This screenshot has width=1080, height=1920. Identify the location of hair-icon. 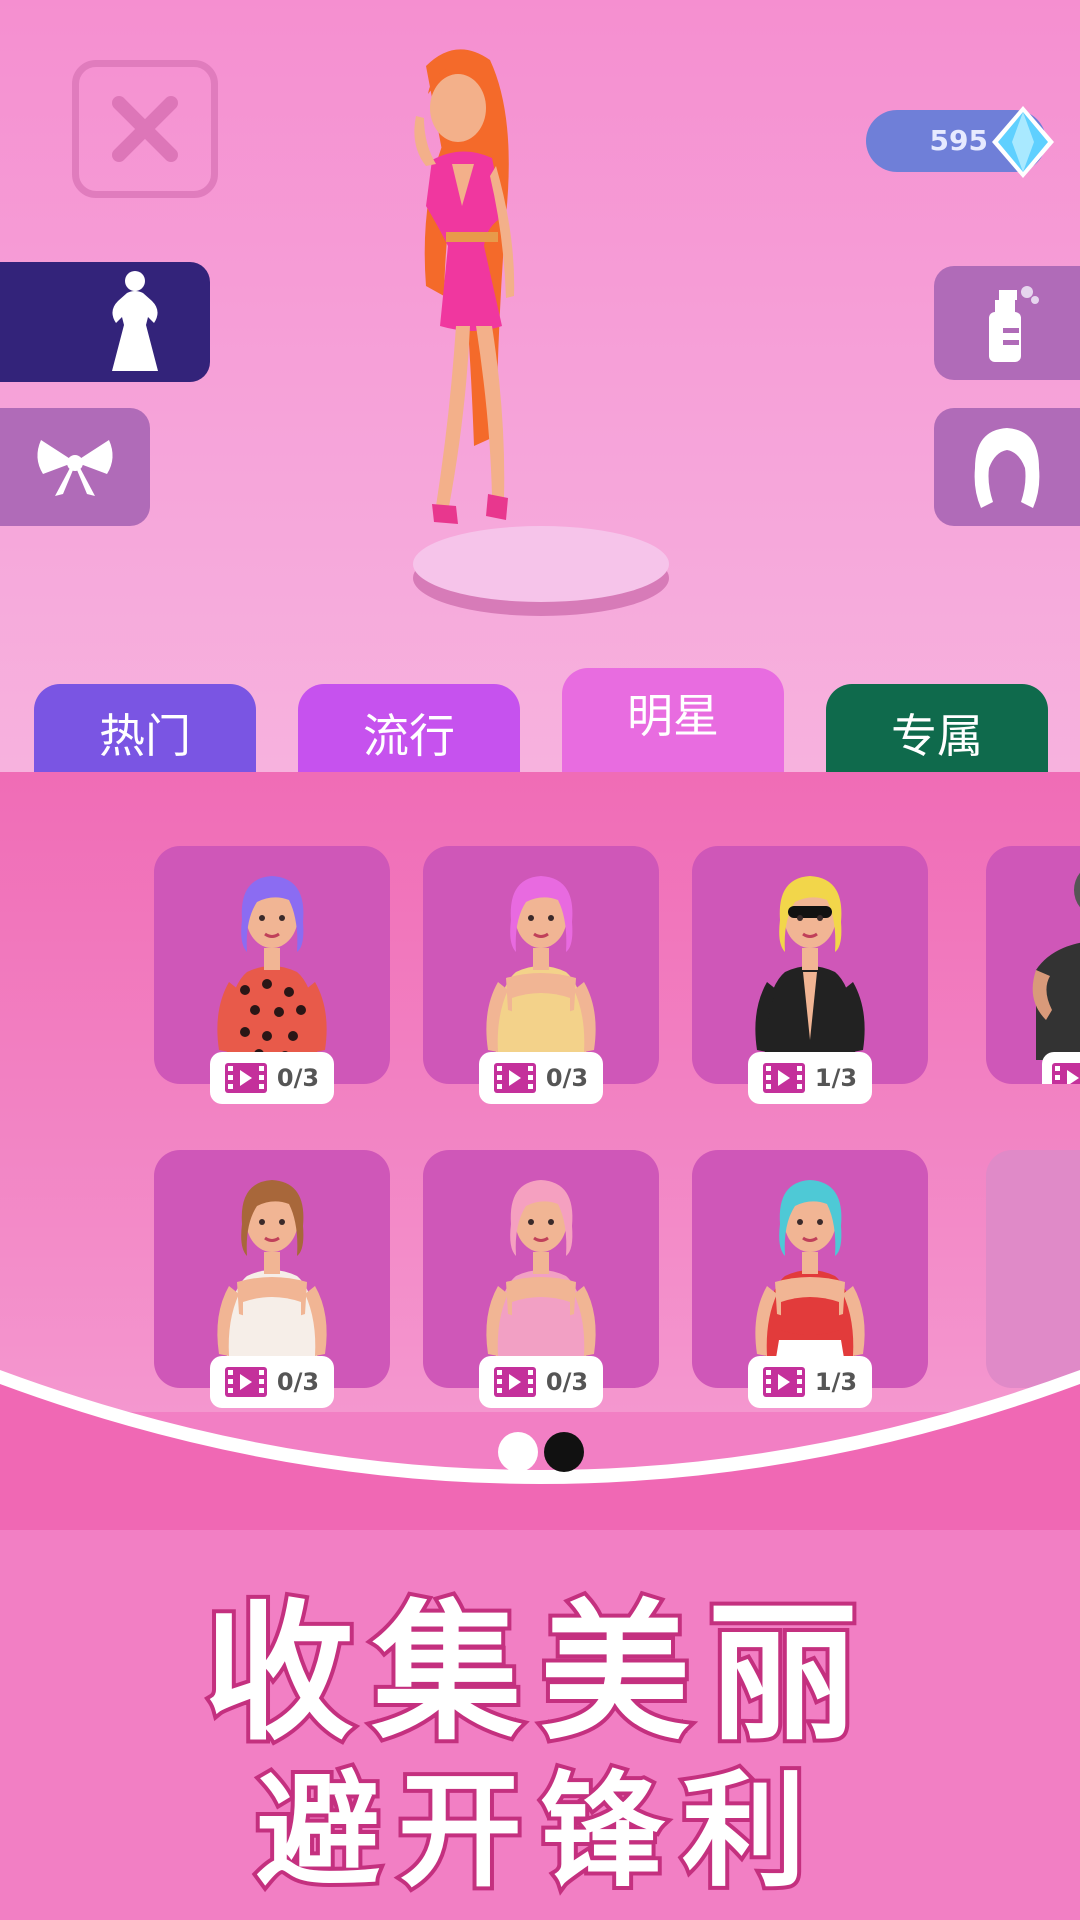
(1007, 468).